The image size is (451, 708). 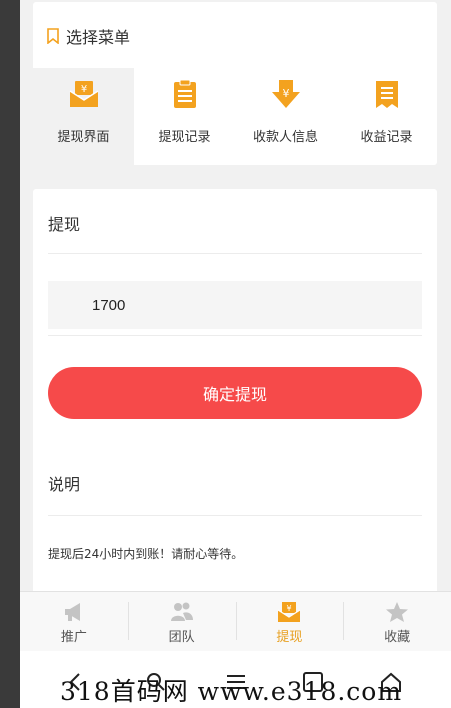 What do you see at coordinates (181, 621) in the screenshot?
I see `tab-team: 团队` at bounding box center [181, 621].